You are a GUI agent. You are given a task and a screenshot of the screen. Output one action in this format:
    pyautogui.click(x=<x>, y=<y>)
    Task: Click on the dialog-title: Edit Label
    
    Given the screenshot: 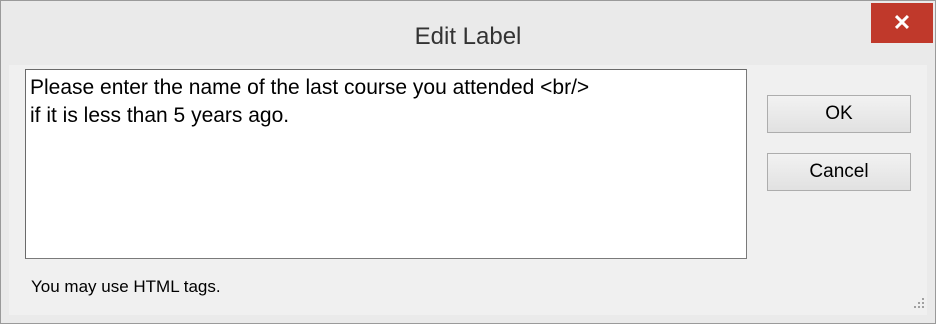 What is the action you would take?
    pyautogui.click(x=468, y=36)
    